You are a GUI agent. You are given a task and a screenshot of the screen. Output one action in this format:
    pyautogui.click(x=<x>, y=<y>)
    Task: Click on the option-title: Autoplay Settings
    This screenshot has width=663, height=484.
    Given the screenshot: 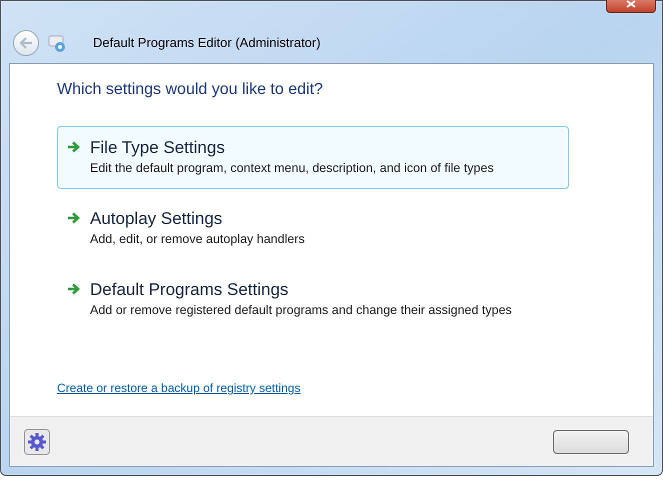 What is the action you would take?
    pyautogui.click(x=157, y=219)
    